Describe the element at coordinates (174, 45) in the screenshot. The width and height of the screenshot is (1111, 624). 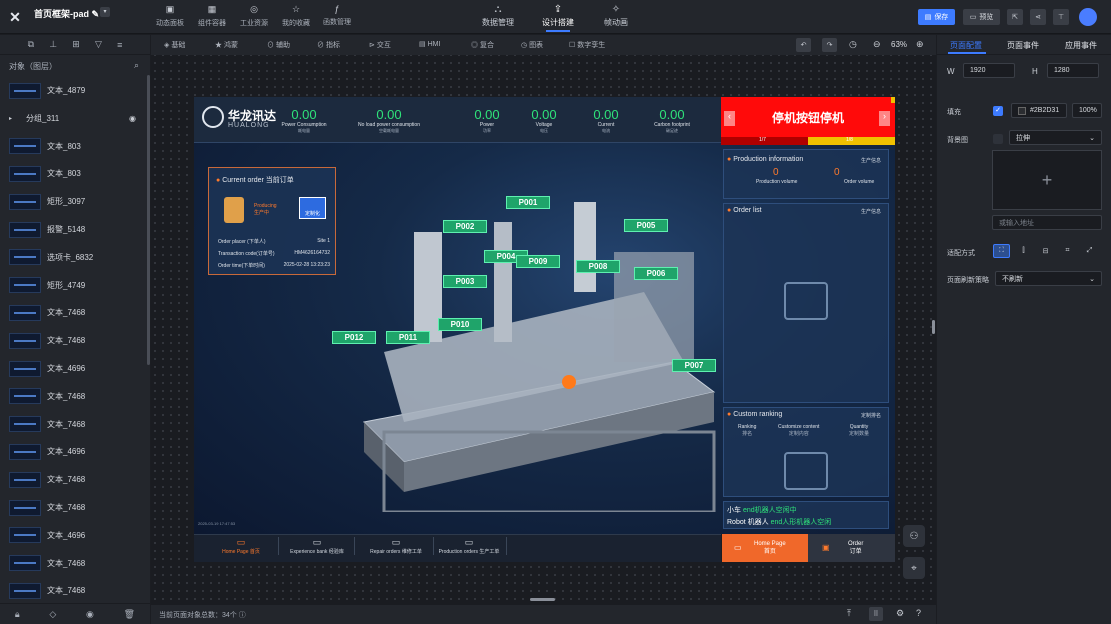
I see `toolbar-item: ◈ 基础` at that location.